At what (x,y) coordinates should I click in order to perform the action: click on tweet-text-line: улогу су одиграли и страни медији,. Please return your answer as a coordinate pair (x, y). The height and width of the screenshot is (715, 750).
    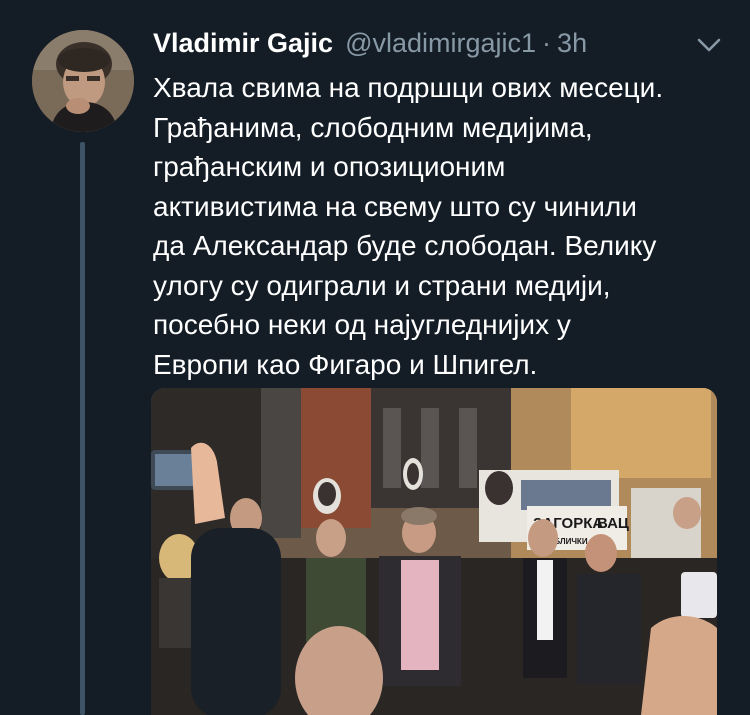
    Looking at the image, I should click on (382, 285).